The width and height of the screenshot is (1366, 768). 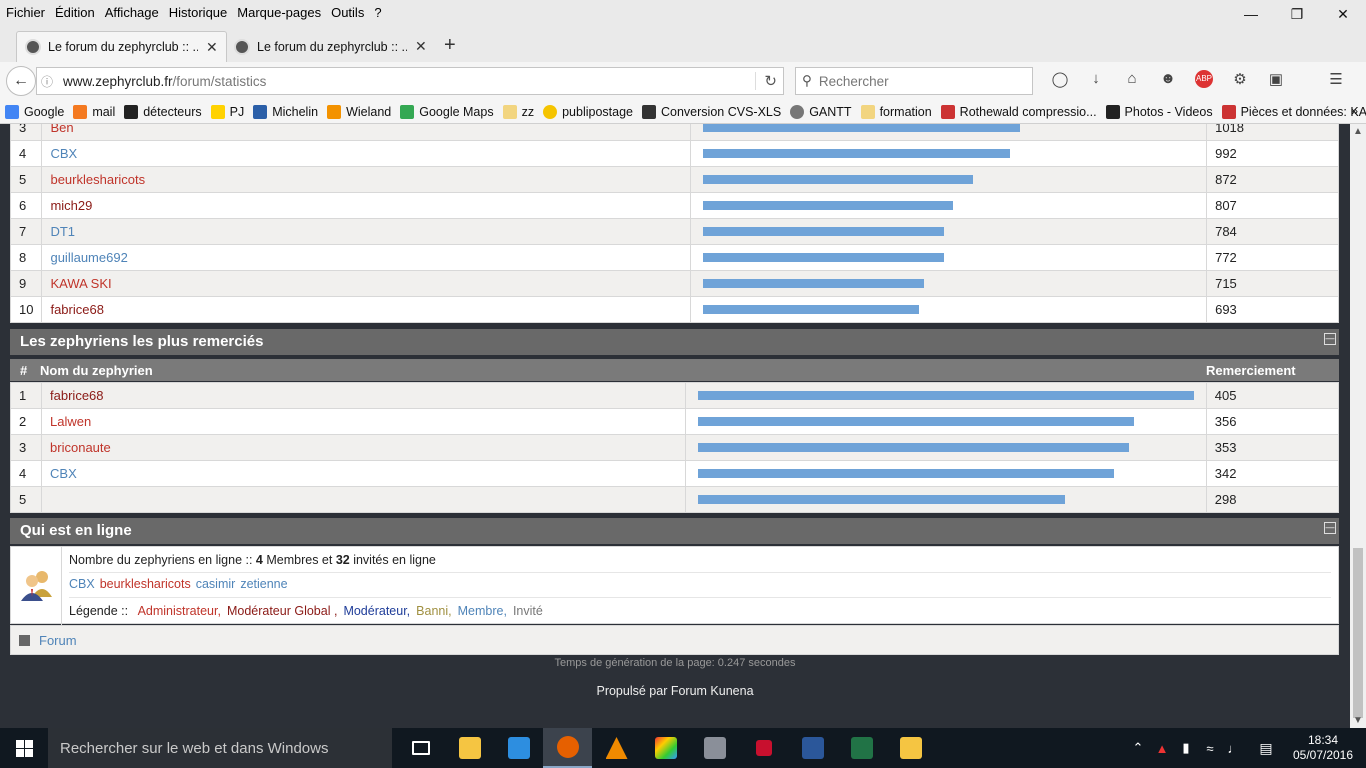 I want to click on chevron-up-icon: ⌃, so click(x=1138, y=748).